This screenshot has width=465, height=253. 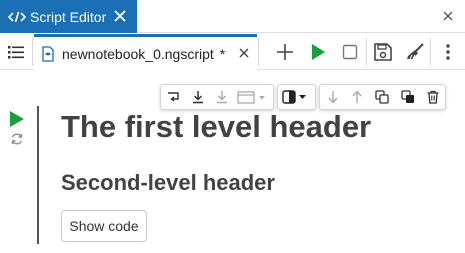 I want to click on close-tab-button, so click(x=120, y=16).